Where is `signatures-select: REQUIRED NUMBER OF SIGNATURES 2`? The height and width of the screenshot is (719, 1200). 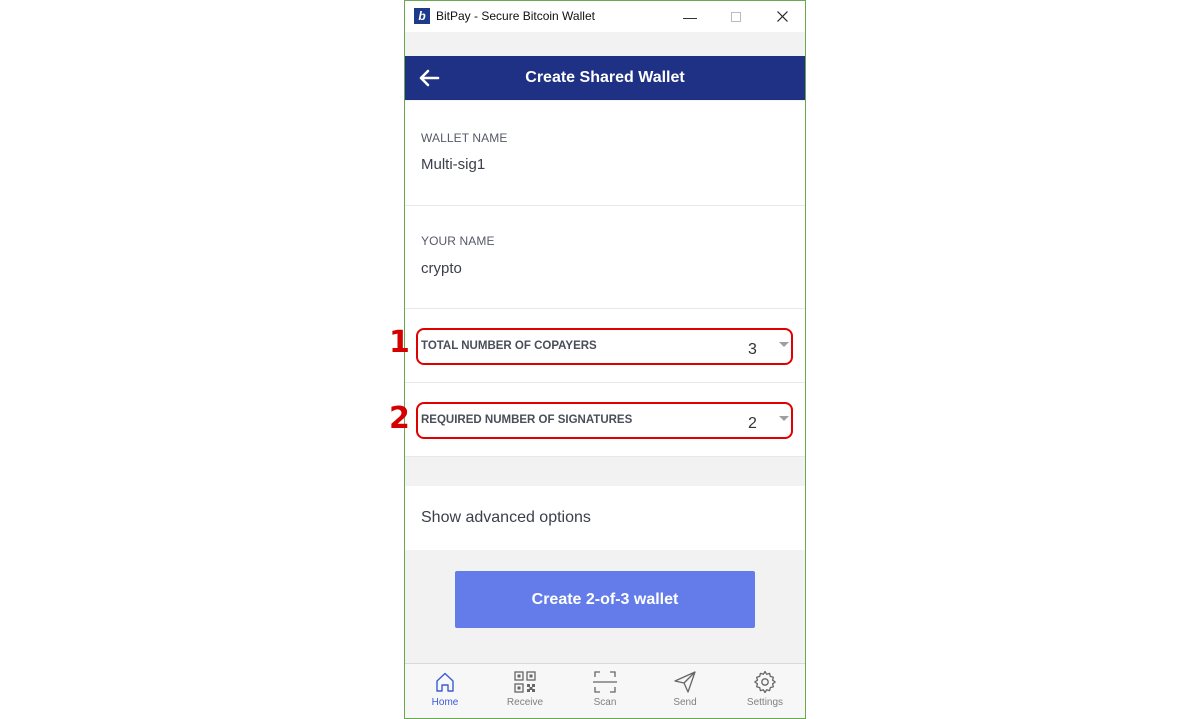 signatures-select: REQUIRED NUMBER OF SIGNATURES 2 is located at coordinates (605, 420).